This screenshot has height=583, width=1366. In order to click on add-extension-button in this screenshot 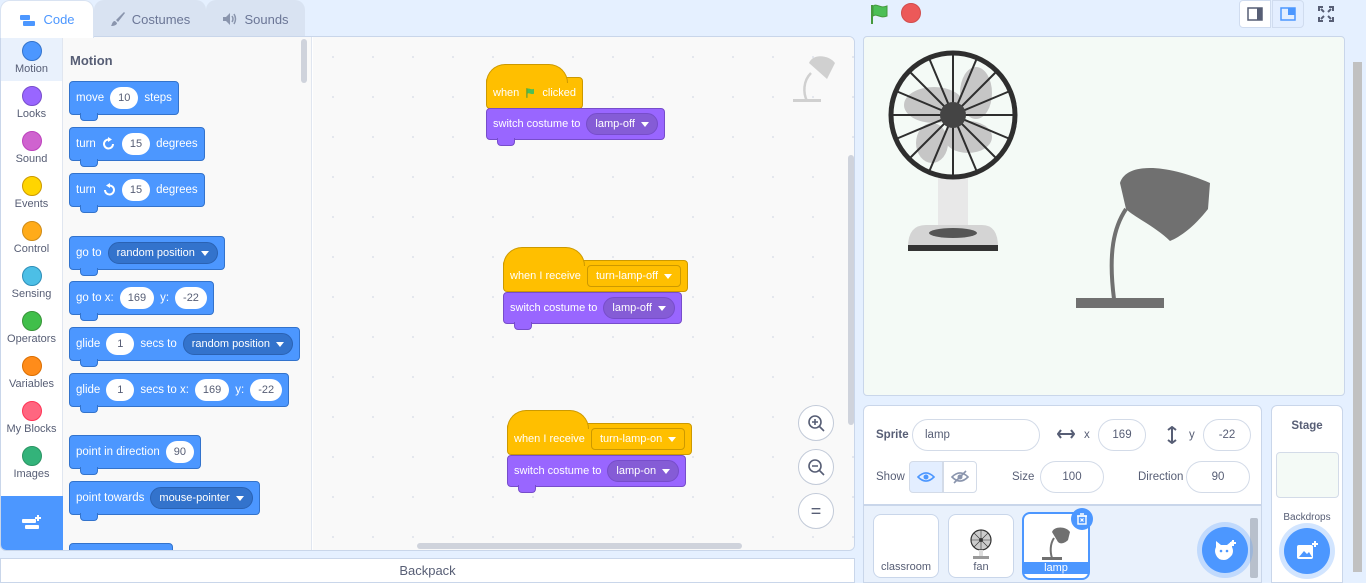, I will do `click(32, 523)`.